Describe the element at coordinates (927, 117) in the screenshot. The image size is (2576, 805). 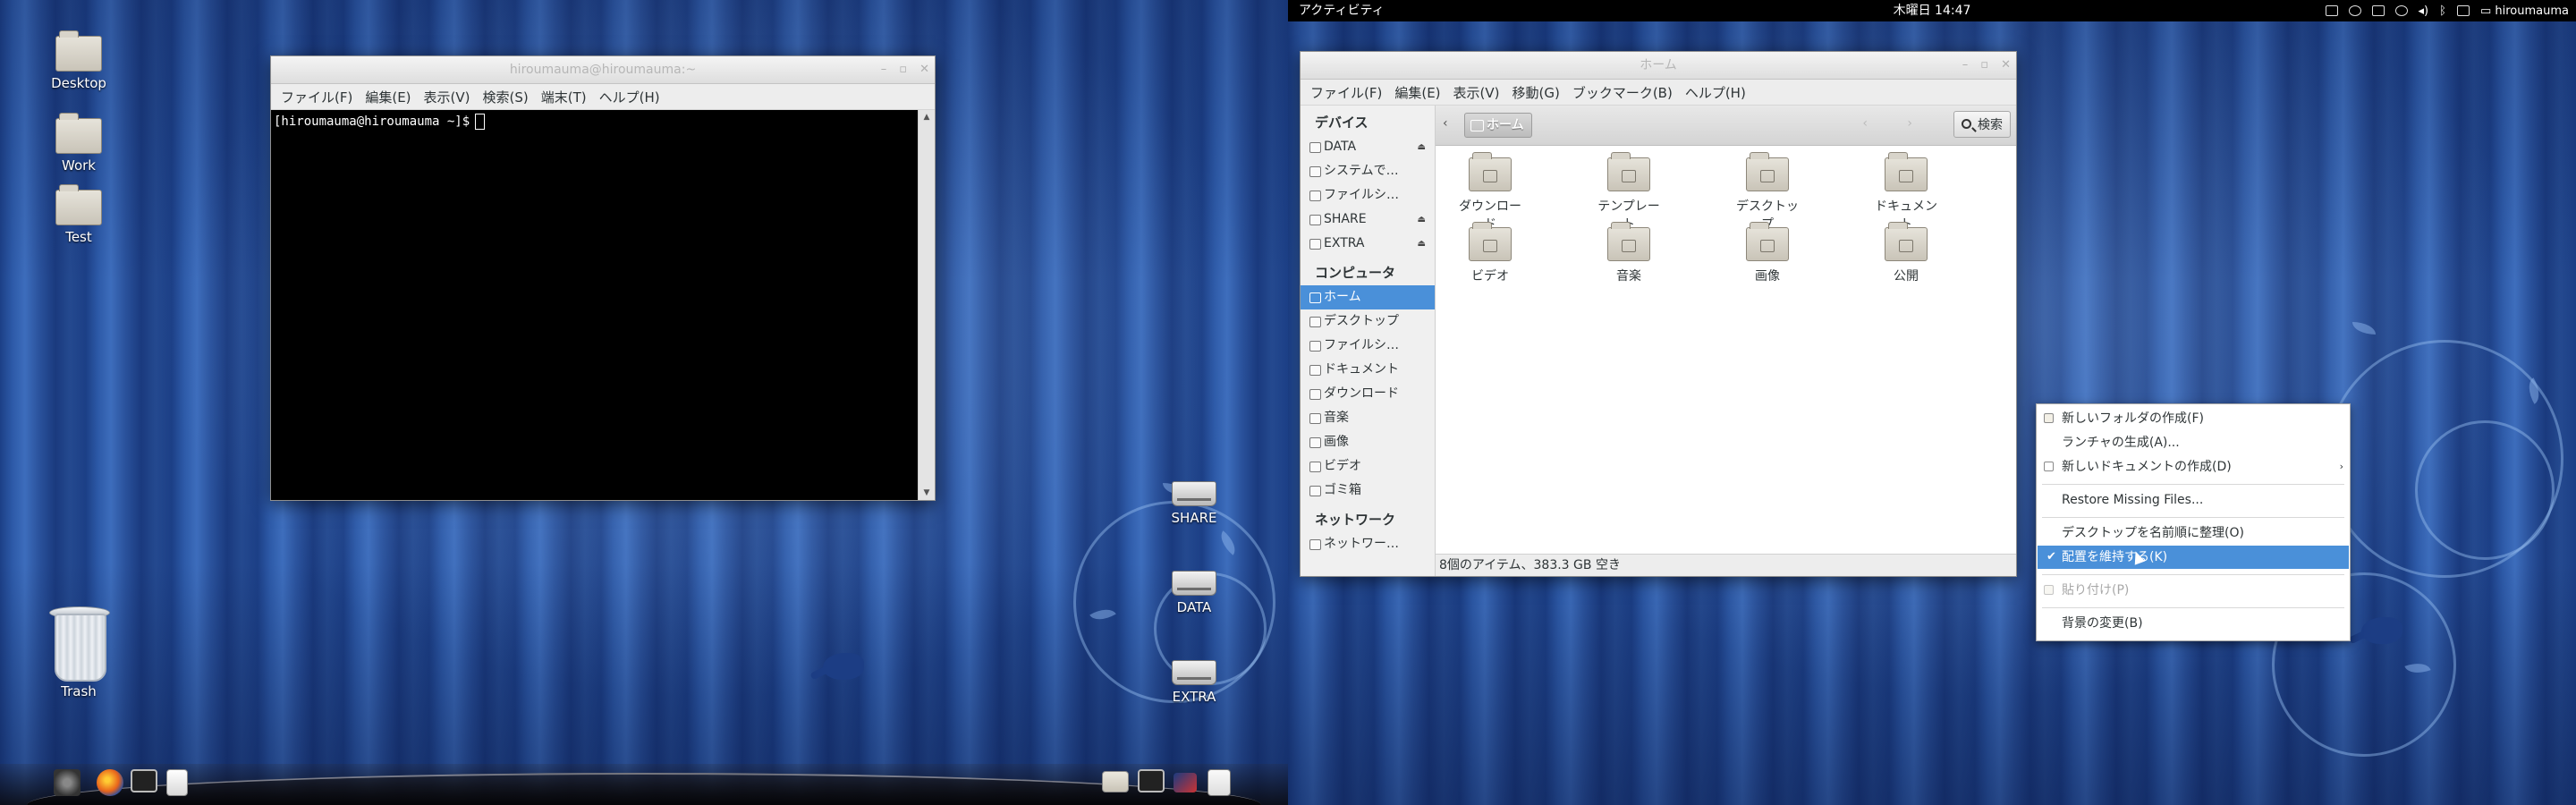
I see `scroll-up-icon: ▲` at that location.